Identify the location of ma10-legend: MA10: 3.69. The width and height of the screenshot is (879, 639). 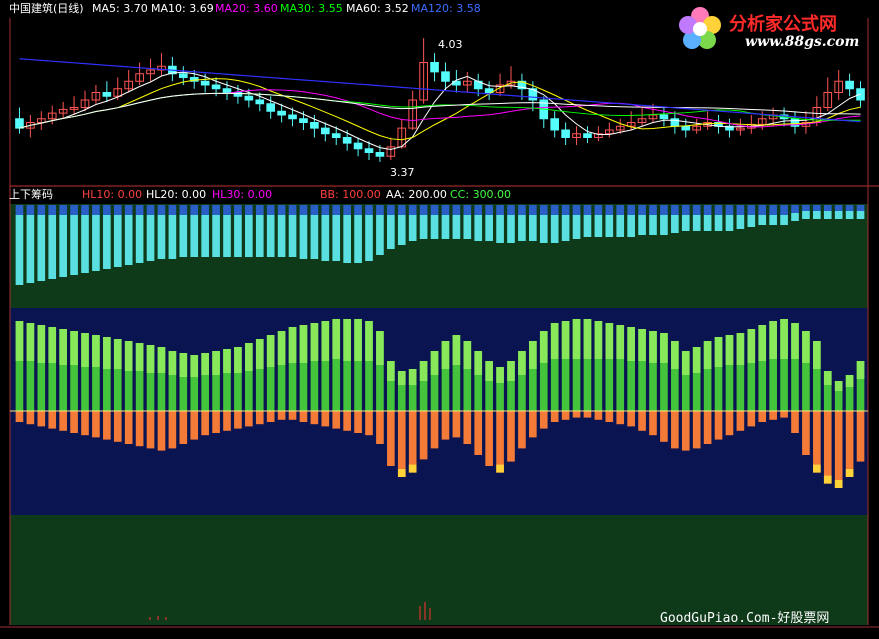
(182, 8).